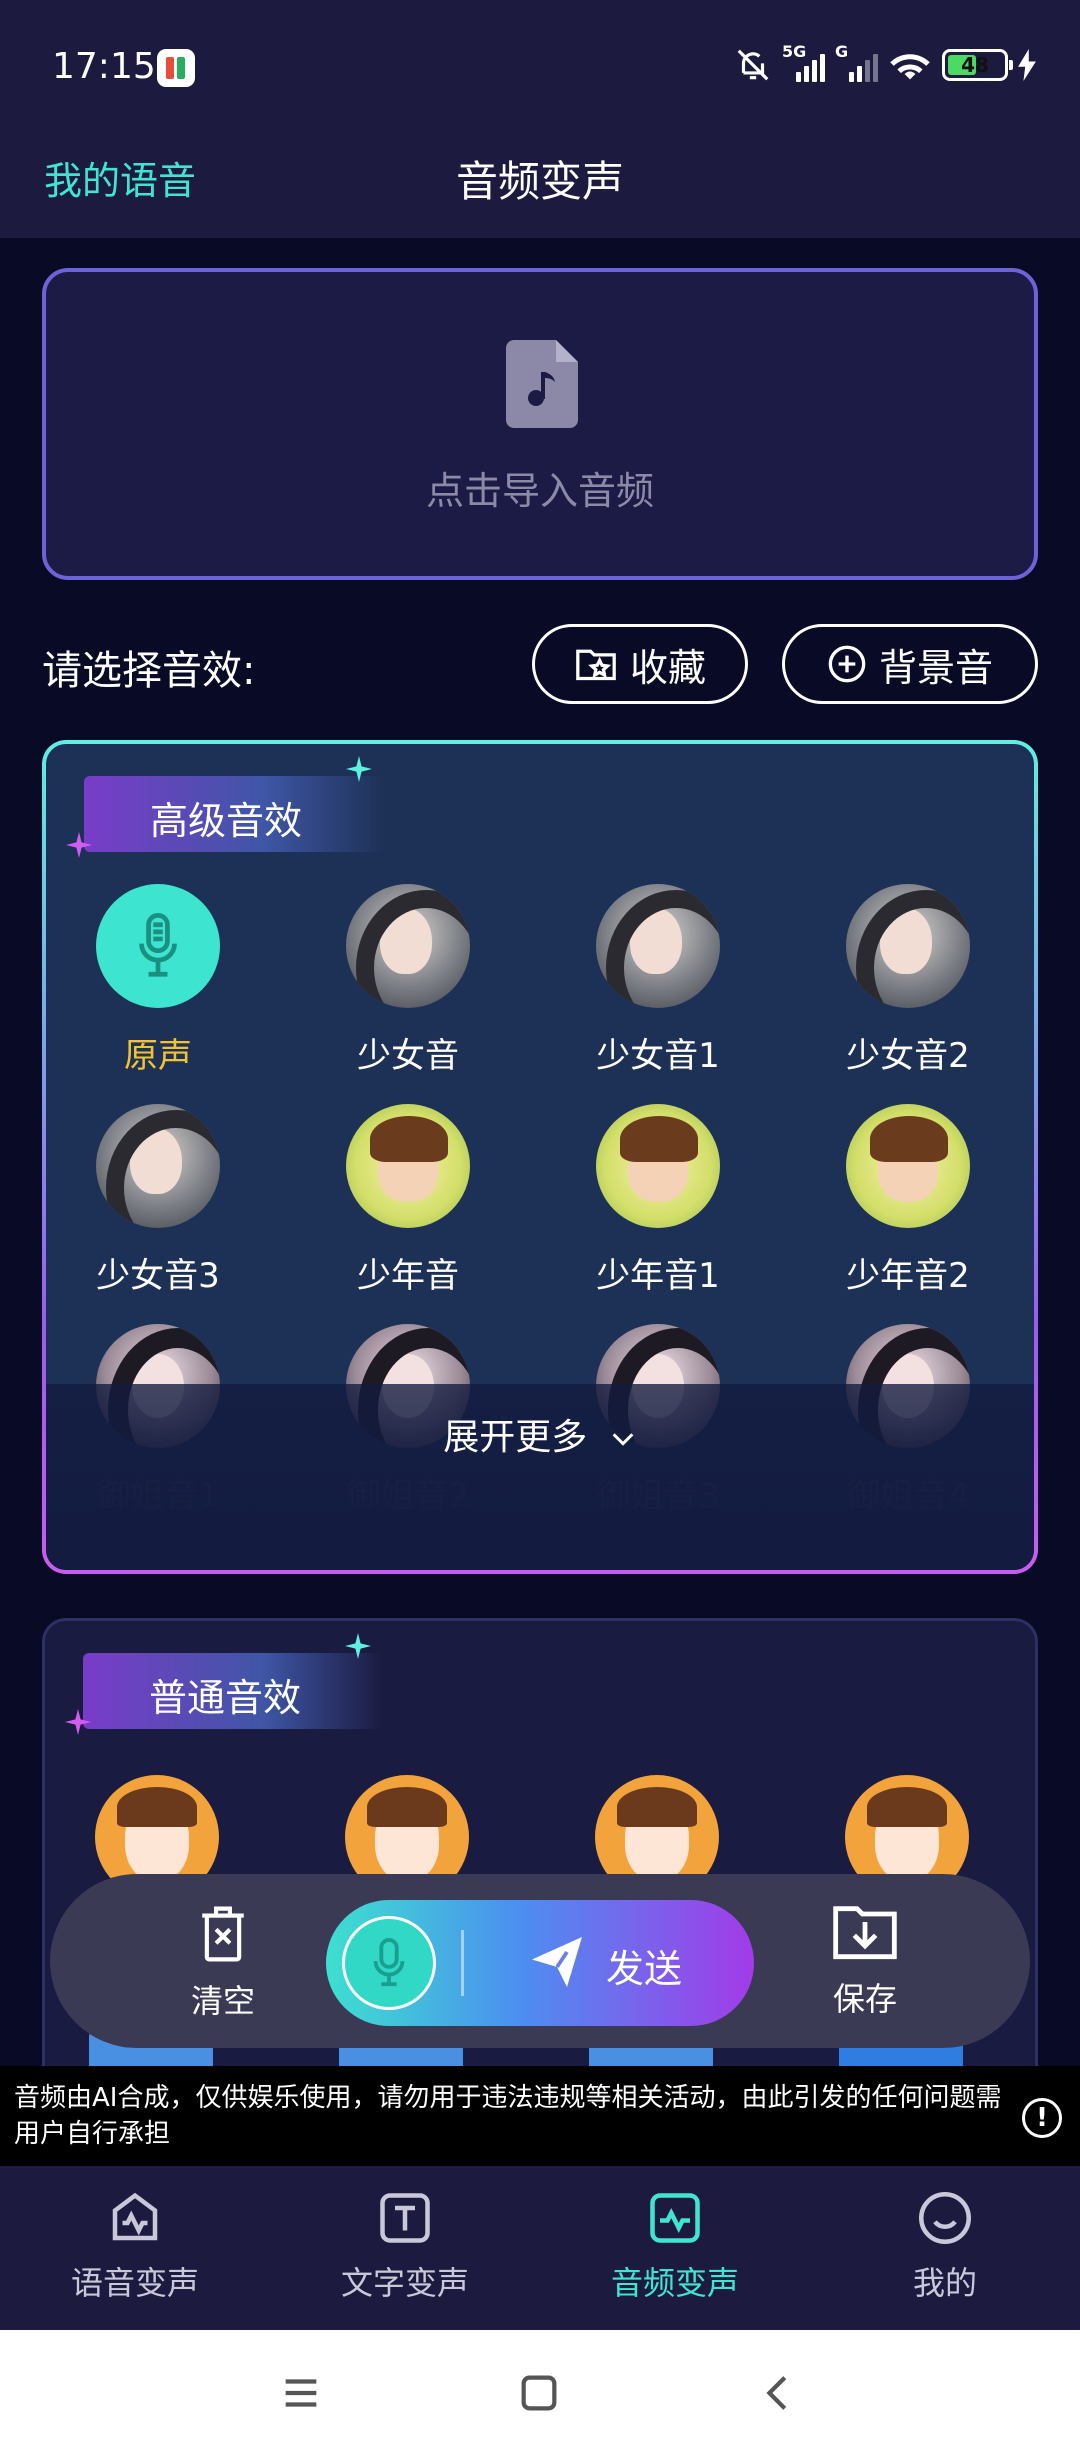 This screenshot has height=2460, width=1080. Describe the element at coordinates (135, 2216) in the screenshot. I see `voice-wave-icon` at that location.